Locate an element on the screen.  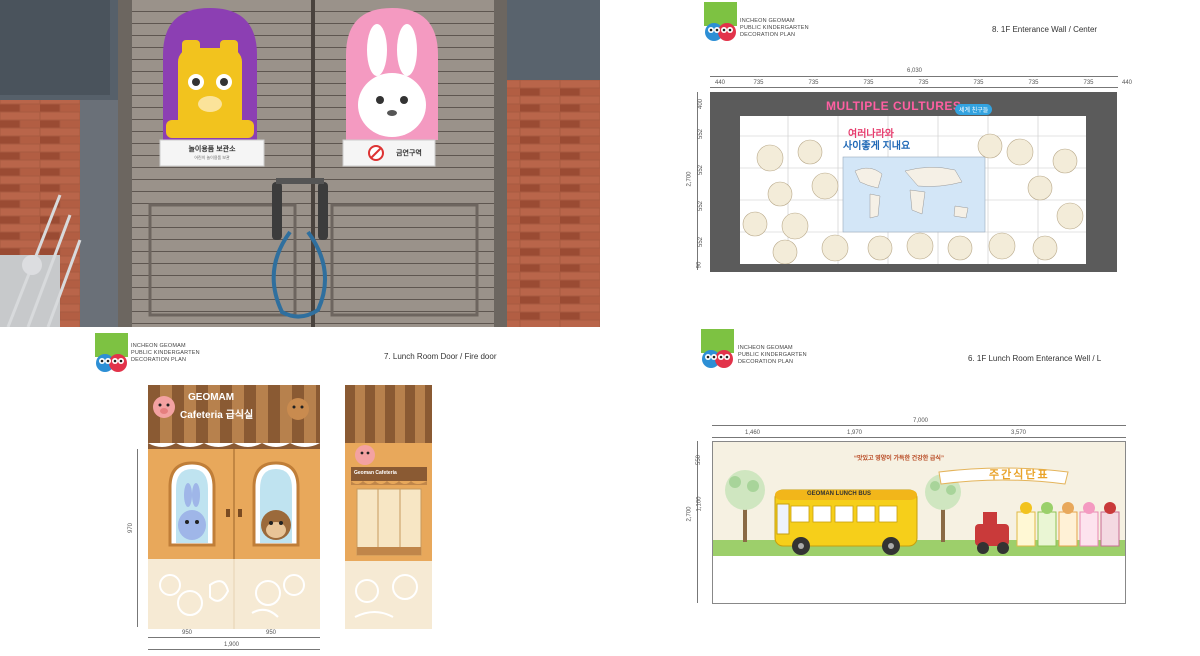
height-segment-4: 552 is located at coordinates (701, 206).